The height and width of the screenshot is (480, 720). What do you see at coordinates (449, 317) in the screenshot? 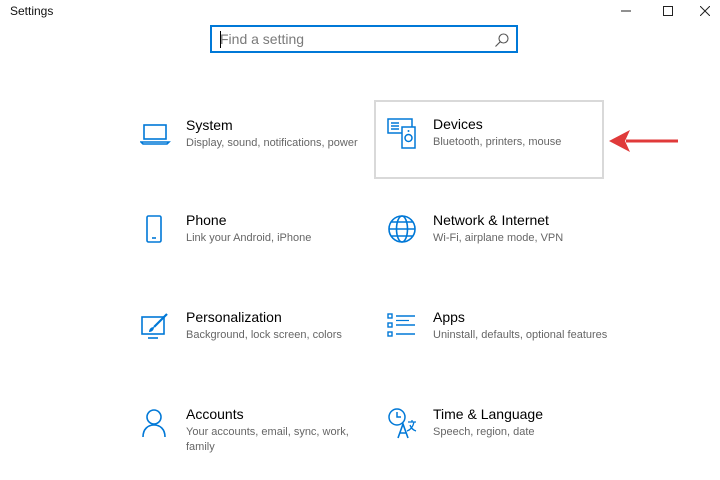
I see `tile-title: Apps` at bounding box center [449, 317].